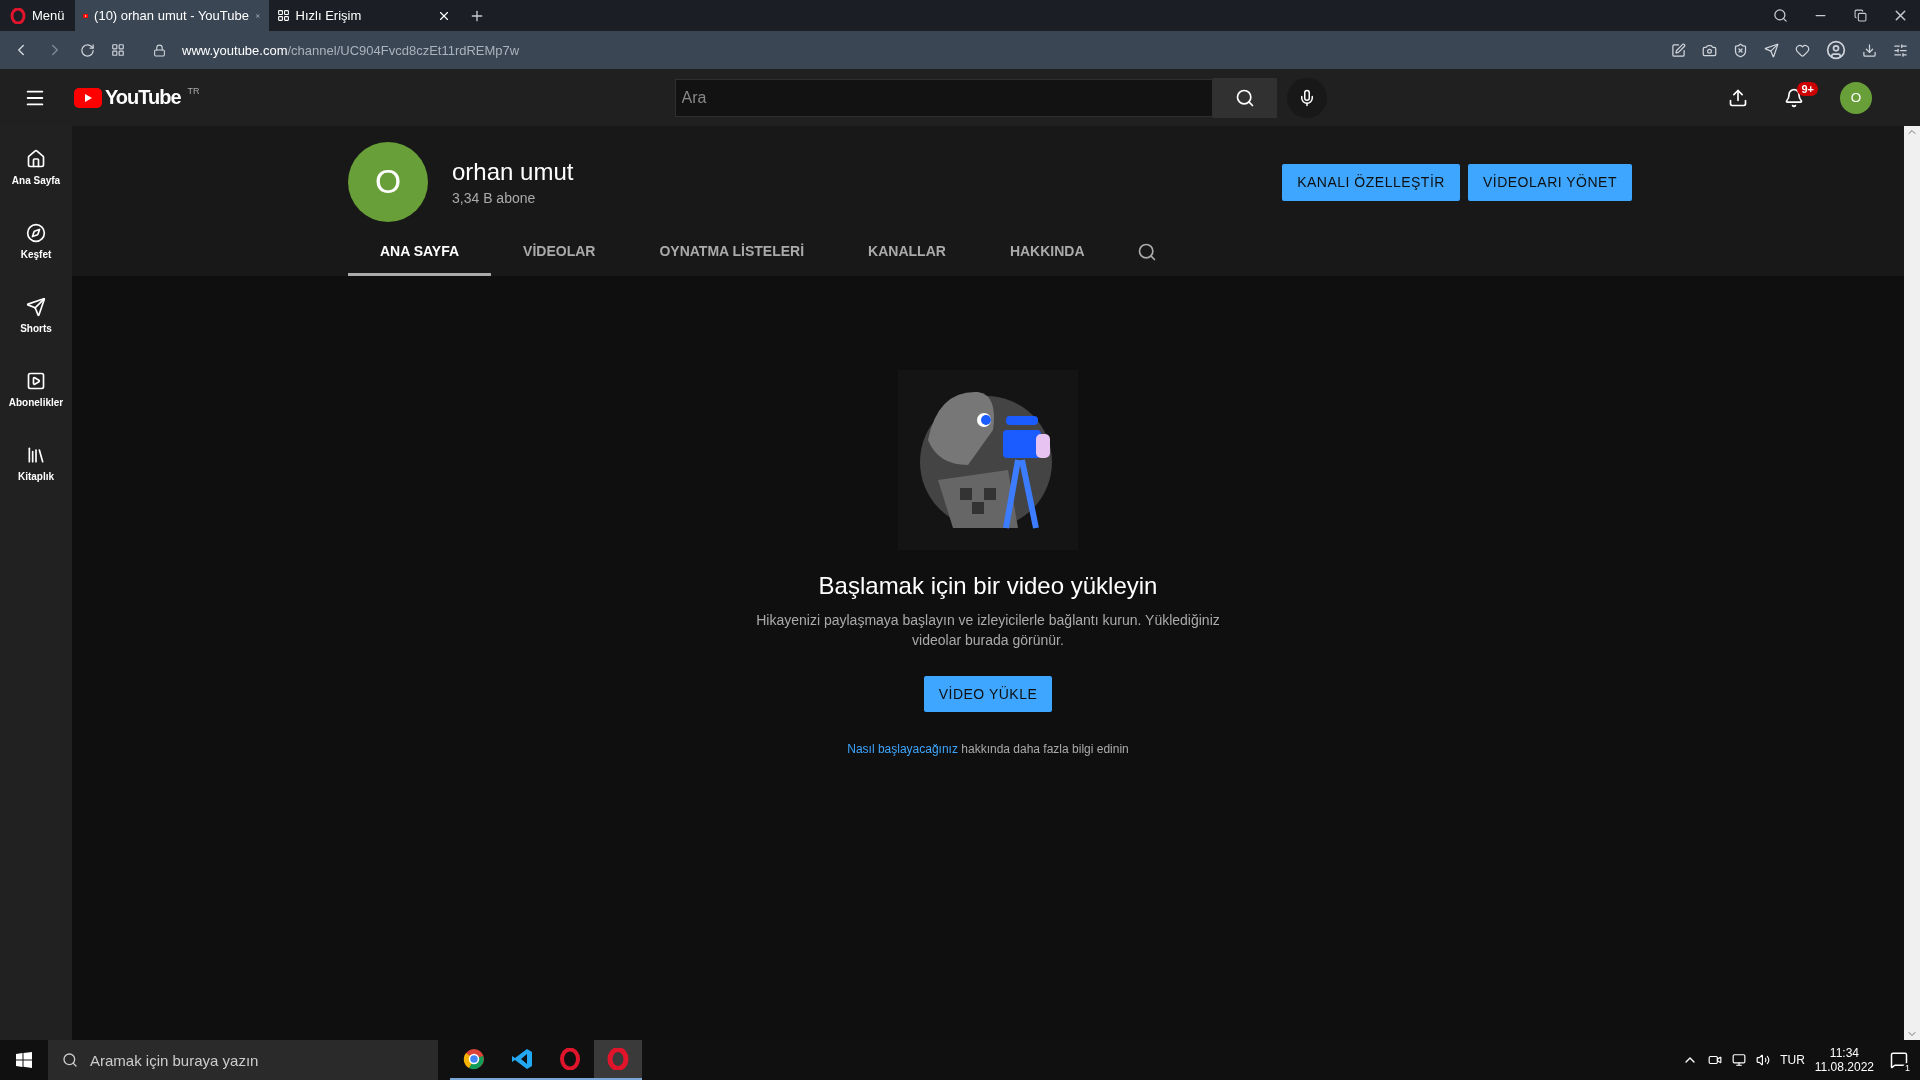  Describe the element at coordinates (988, 749) in the screenshot. I see `help-text: Nasıl başlayacağınız hakkında daha fazla bilgi edinin` at that location.